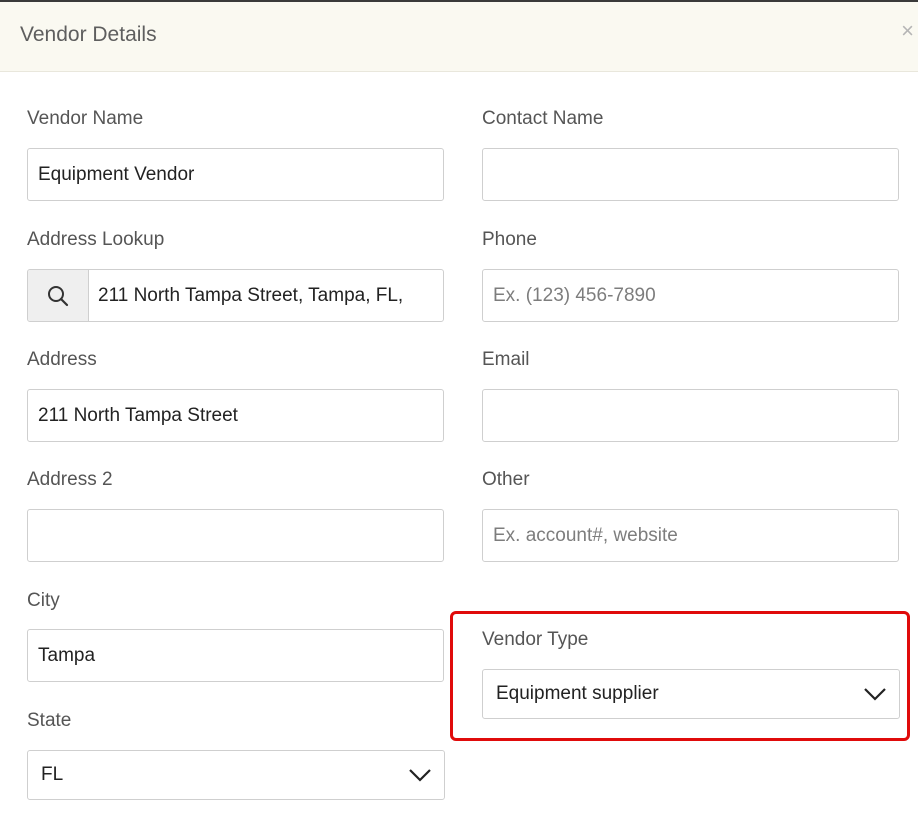 The height and width of the screenshot is (813, 918). I want to click on address-value: 211 North Tampa Street, so click(138, 415).